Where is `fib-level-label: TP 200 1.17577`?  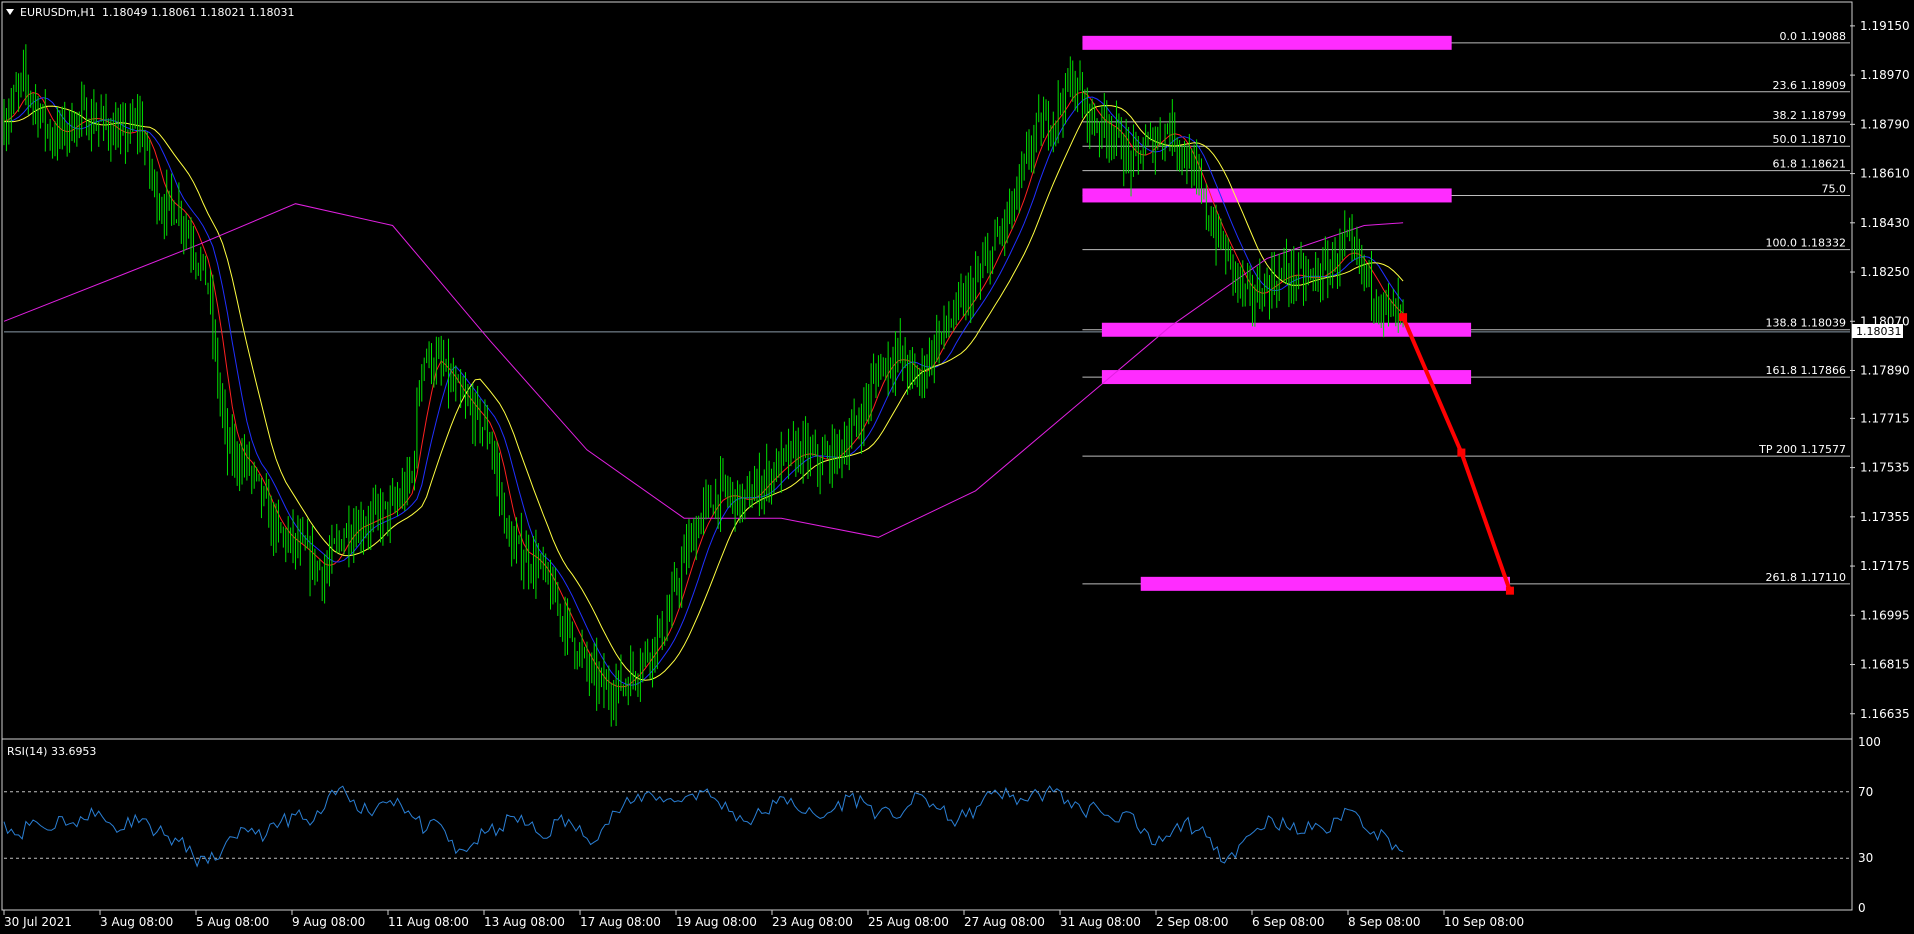
fib-level-label: TP 200 1.17577 is located at coordinates (1802, 449).